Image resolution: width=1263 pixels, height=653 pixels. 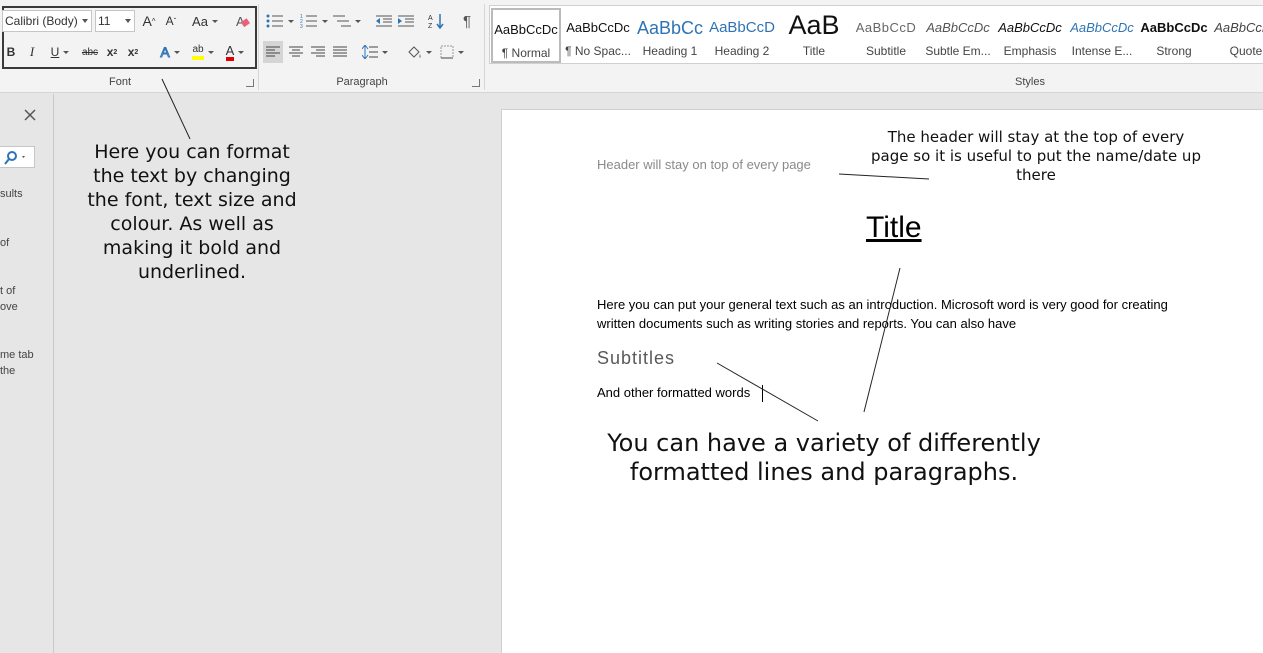 I want to click on align-right-icon, so click(x=318, y=51).